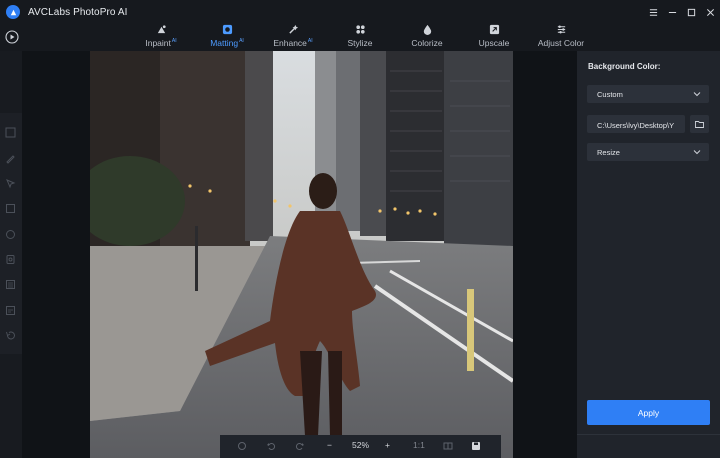 The width and height of the screenshot is (720, 458). I want to click on minimize-icon, so click(672, 12).